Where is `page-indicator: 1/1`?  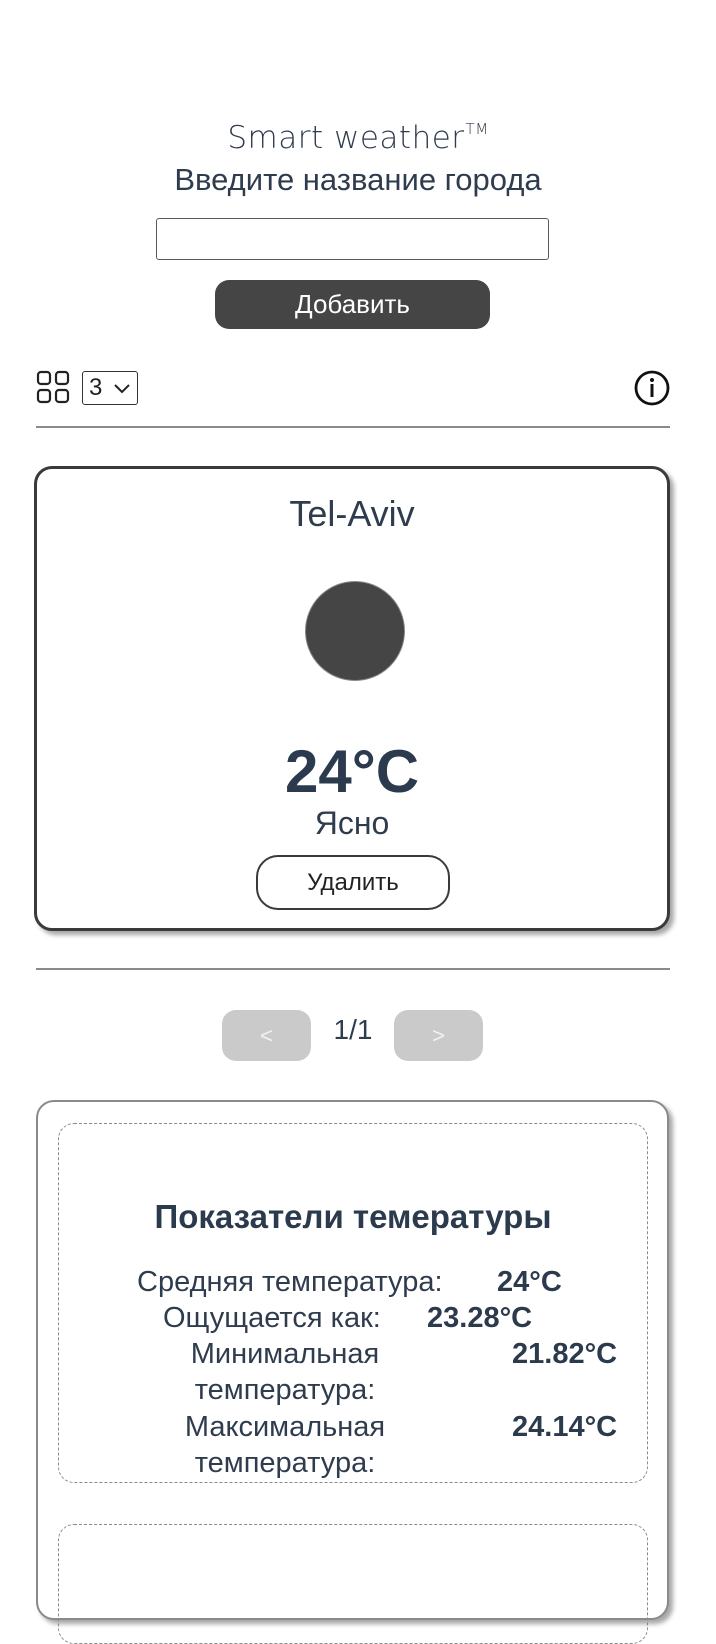 page-indicator: 1/1 is located at coordinates (353, 1029).